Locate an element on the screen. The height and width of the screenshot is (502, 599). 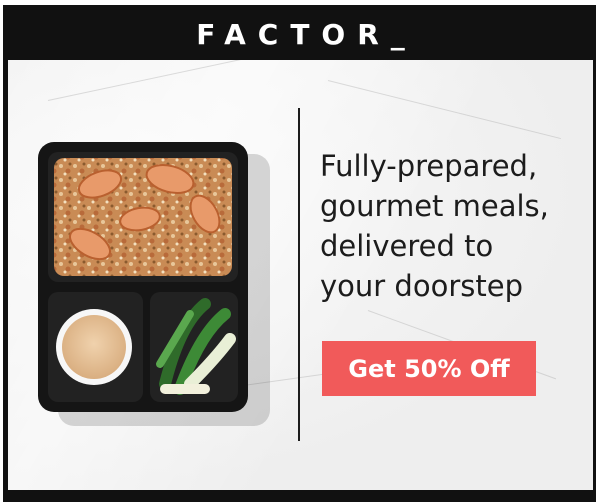
tagline-line: gourmet meals, is located at coordinates (434, 206).